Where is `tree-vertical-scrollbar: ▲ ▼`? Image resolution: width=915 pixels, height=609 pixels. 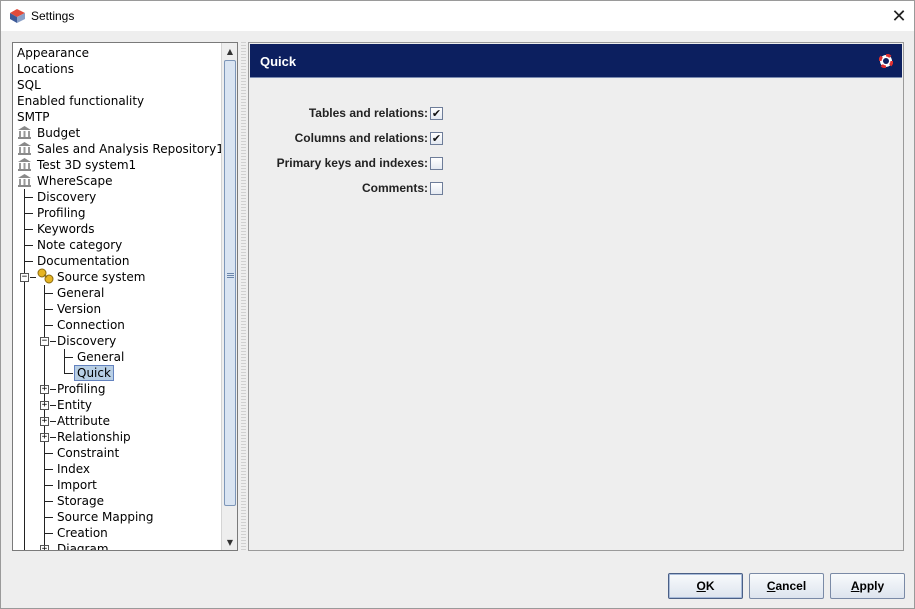
tree-vertical-scrollbar: ▲ ▼ is located at coordinates (229, 296).